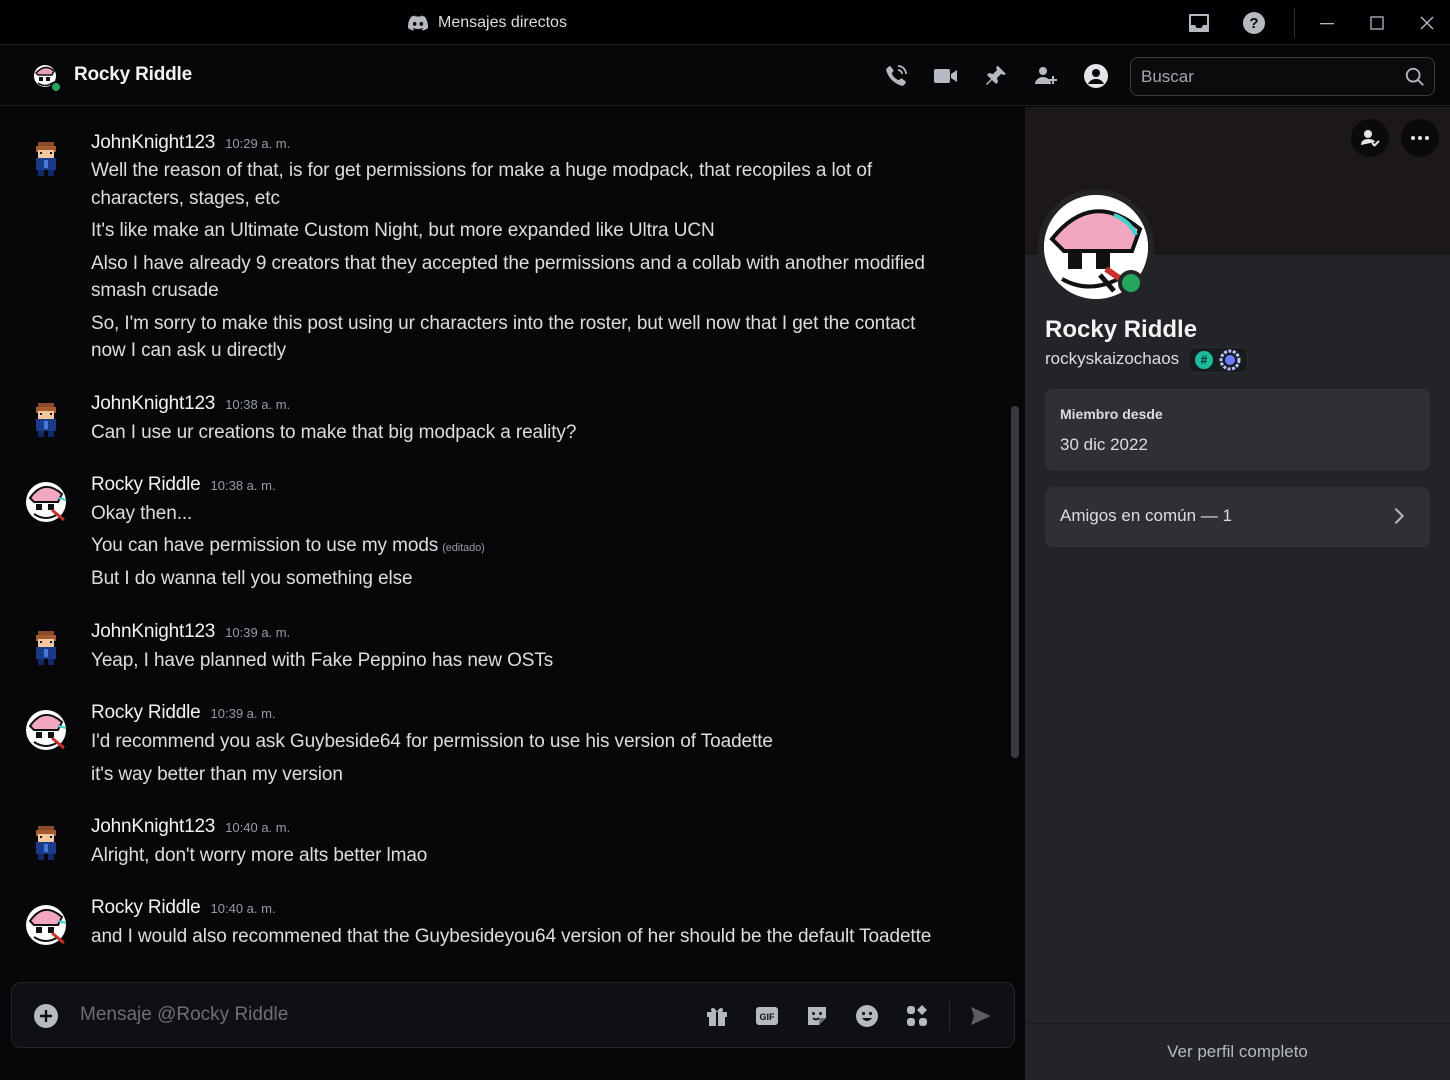  Describe the element at coordinates (1399, 516) in the screenshot. I see `chevron-right-icon` at that location.